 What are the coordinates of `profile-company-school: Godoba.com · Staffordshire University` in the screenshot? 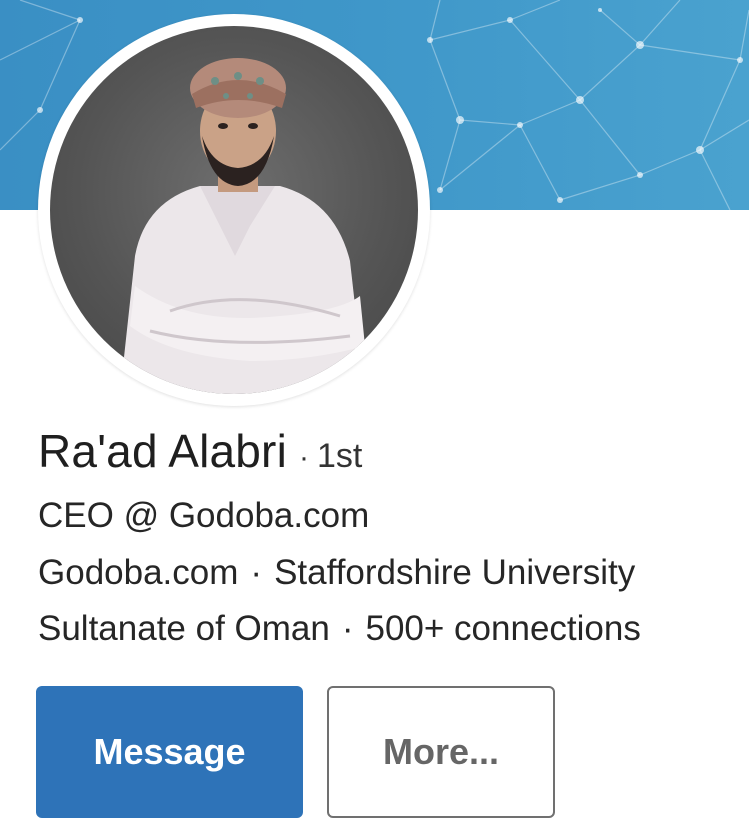 It's located at (336, 573).